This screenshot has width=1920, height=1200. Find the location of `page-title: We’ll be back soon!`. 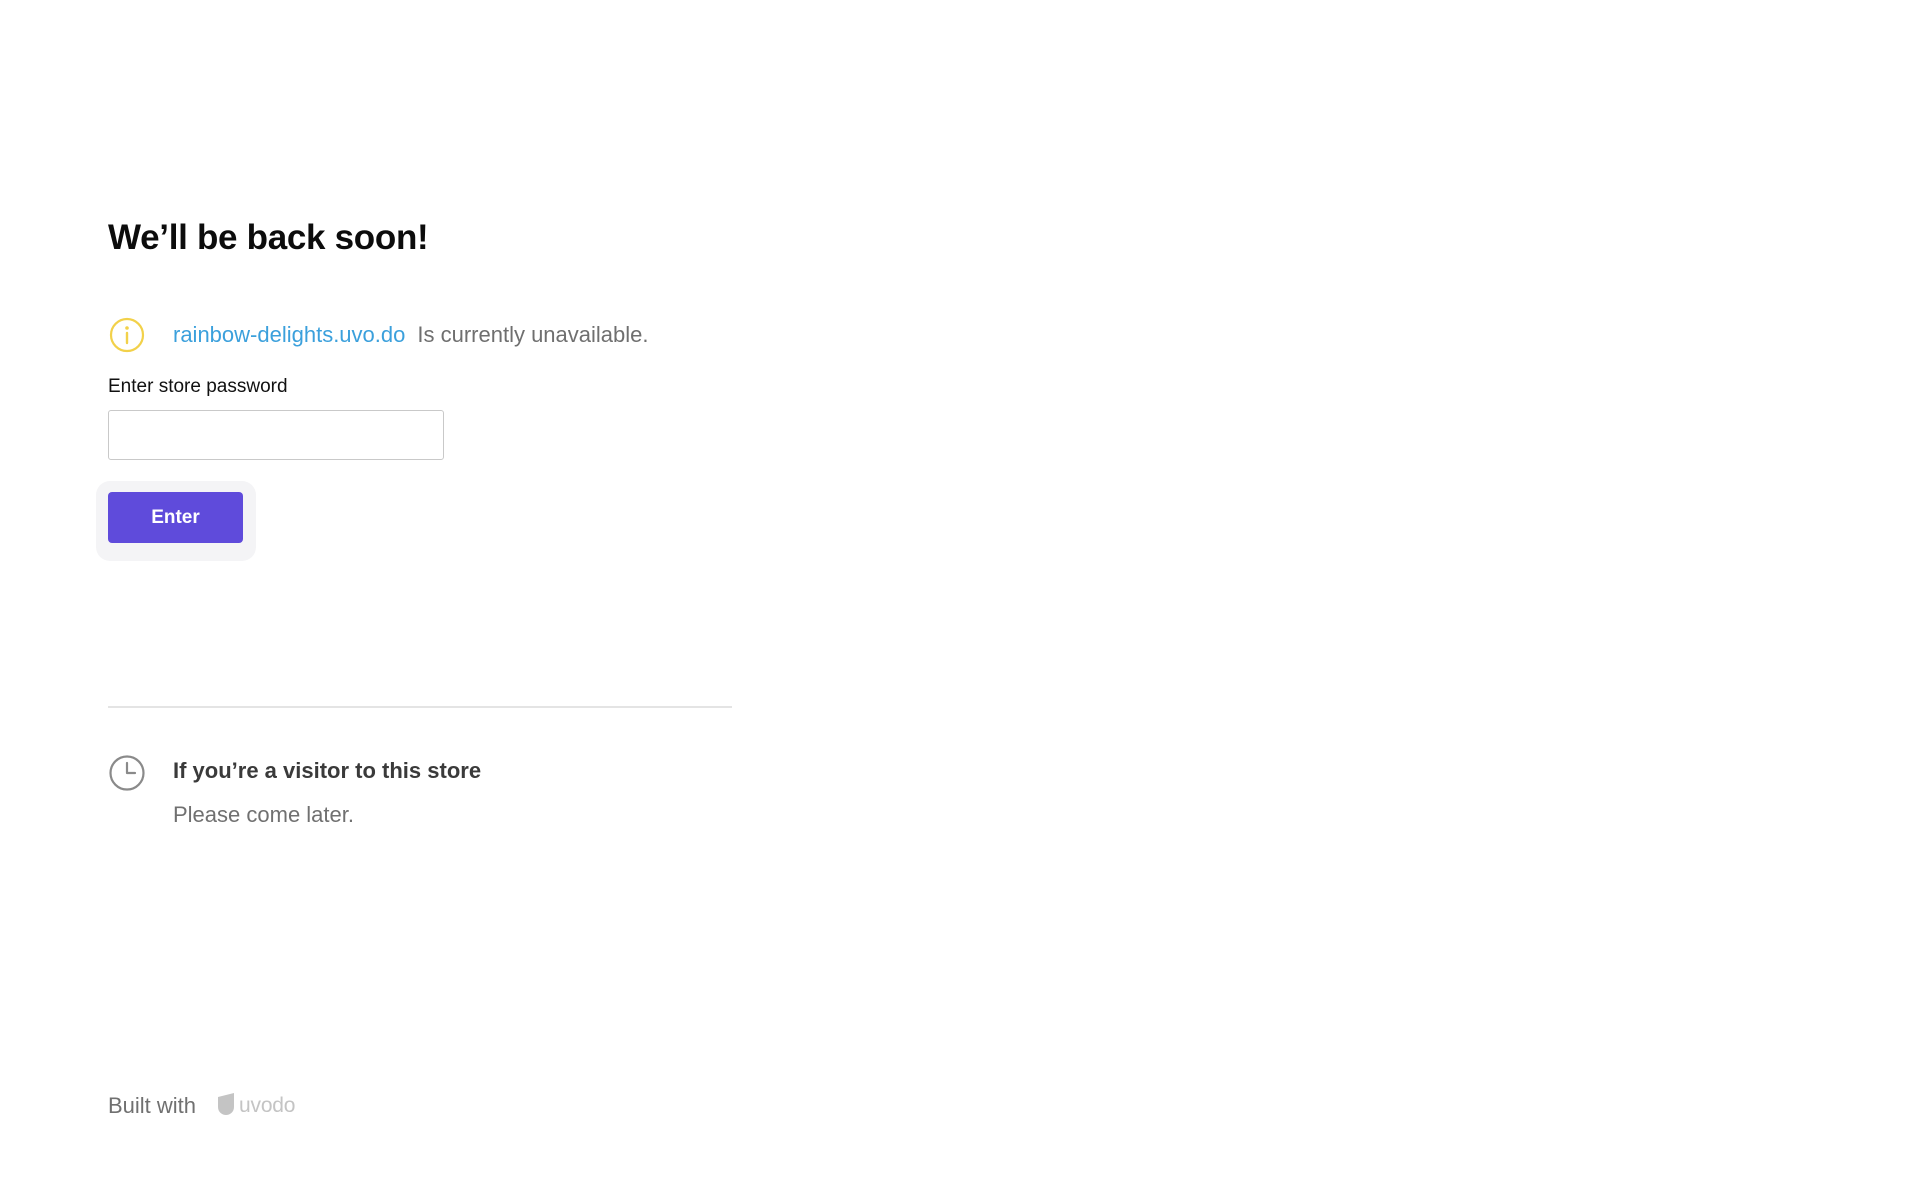

page-title: We’ll be back soon! is located at coordinates (268, 237).